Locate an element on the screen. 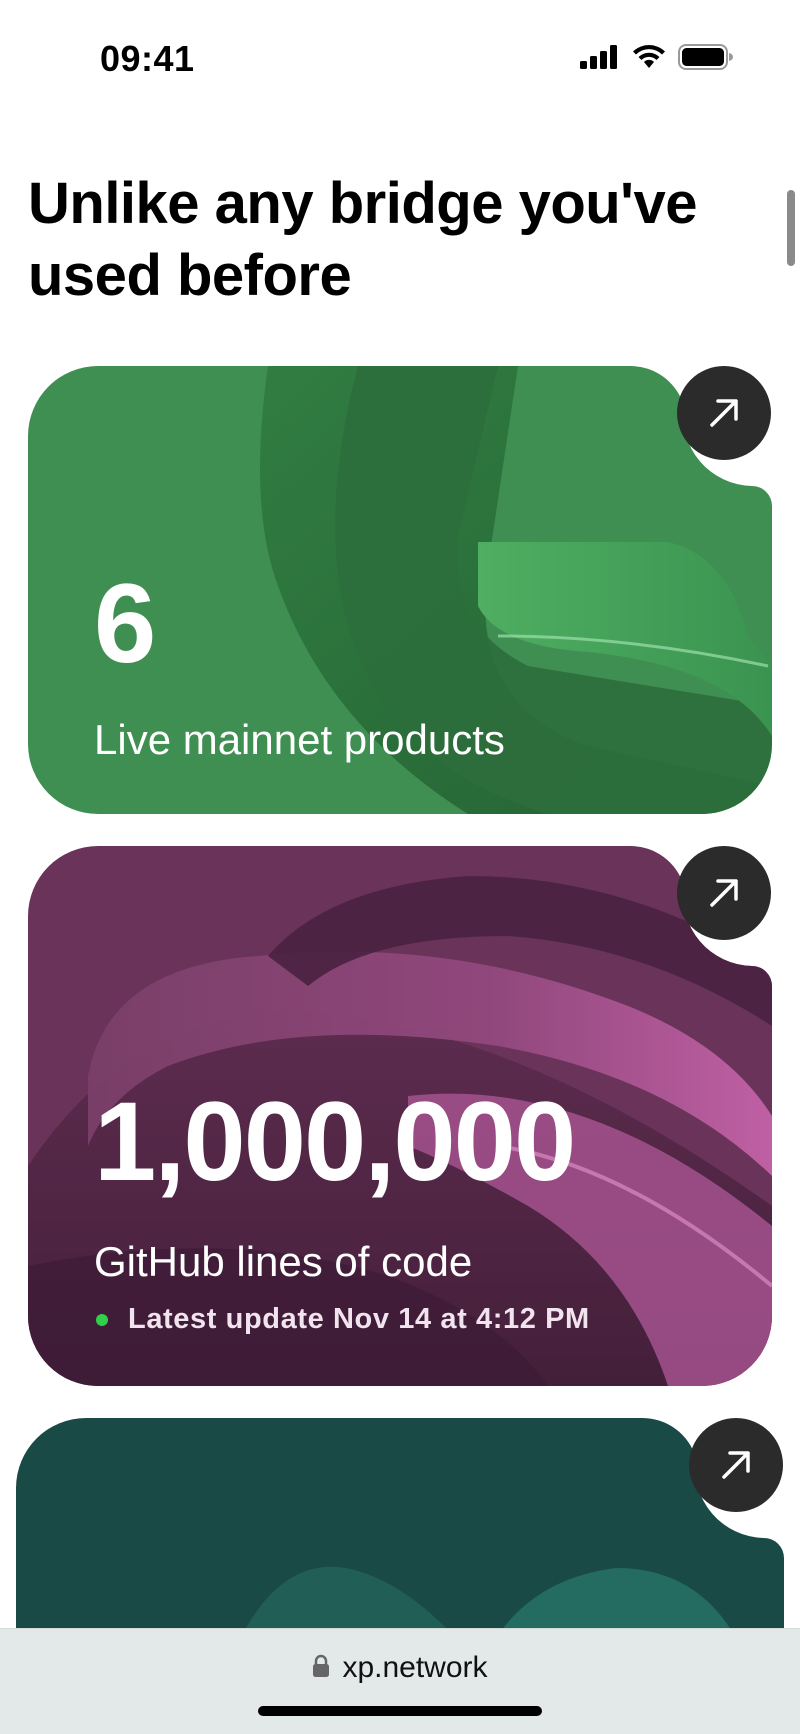  lock-icon is located at coordinates (321, 1668).